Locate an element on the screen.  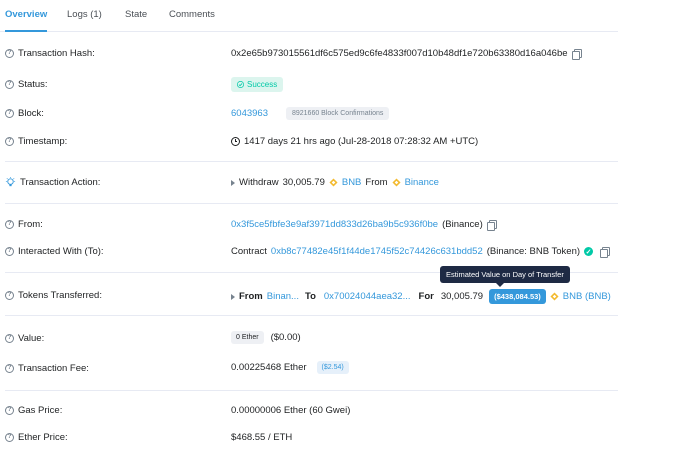
value-block: 6043963 8921660 Block Confirmations is located at coordinates (310, 113).